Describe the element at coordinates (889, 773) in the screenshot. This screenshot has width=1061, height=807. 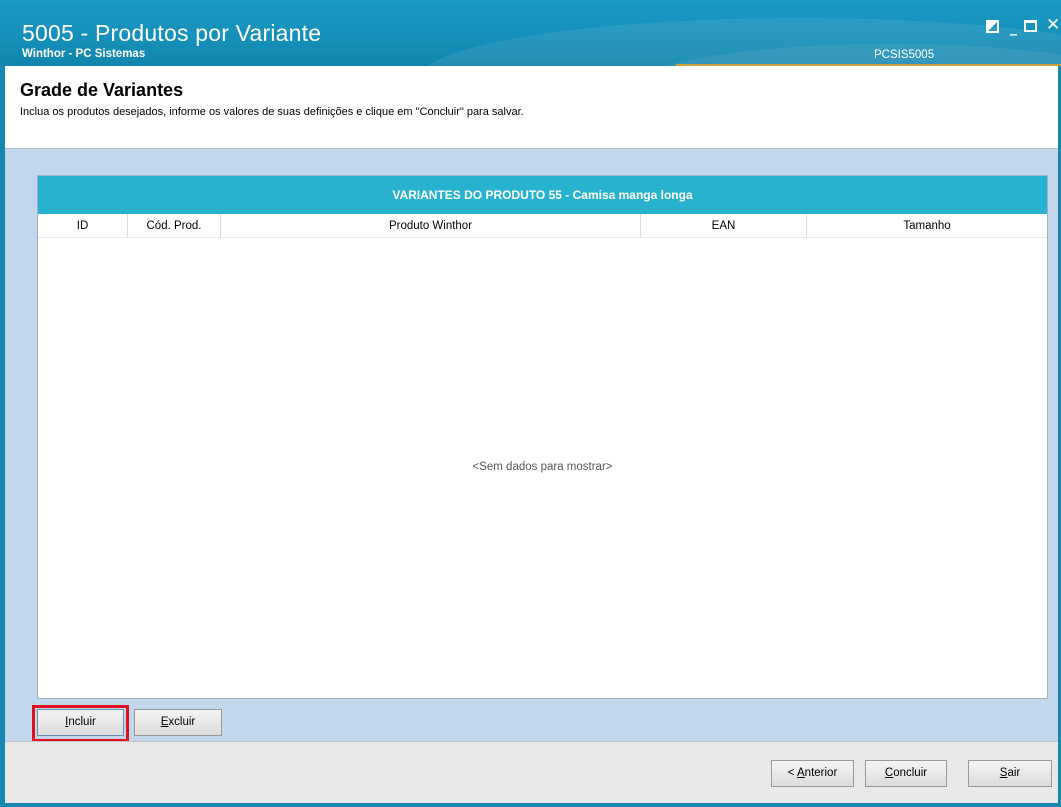
I see `concluir-accel: C` at that location.